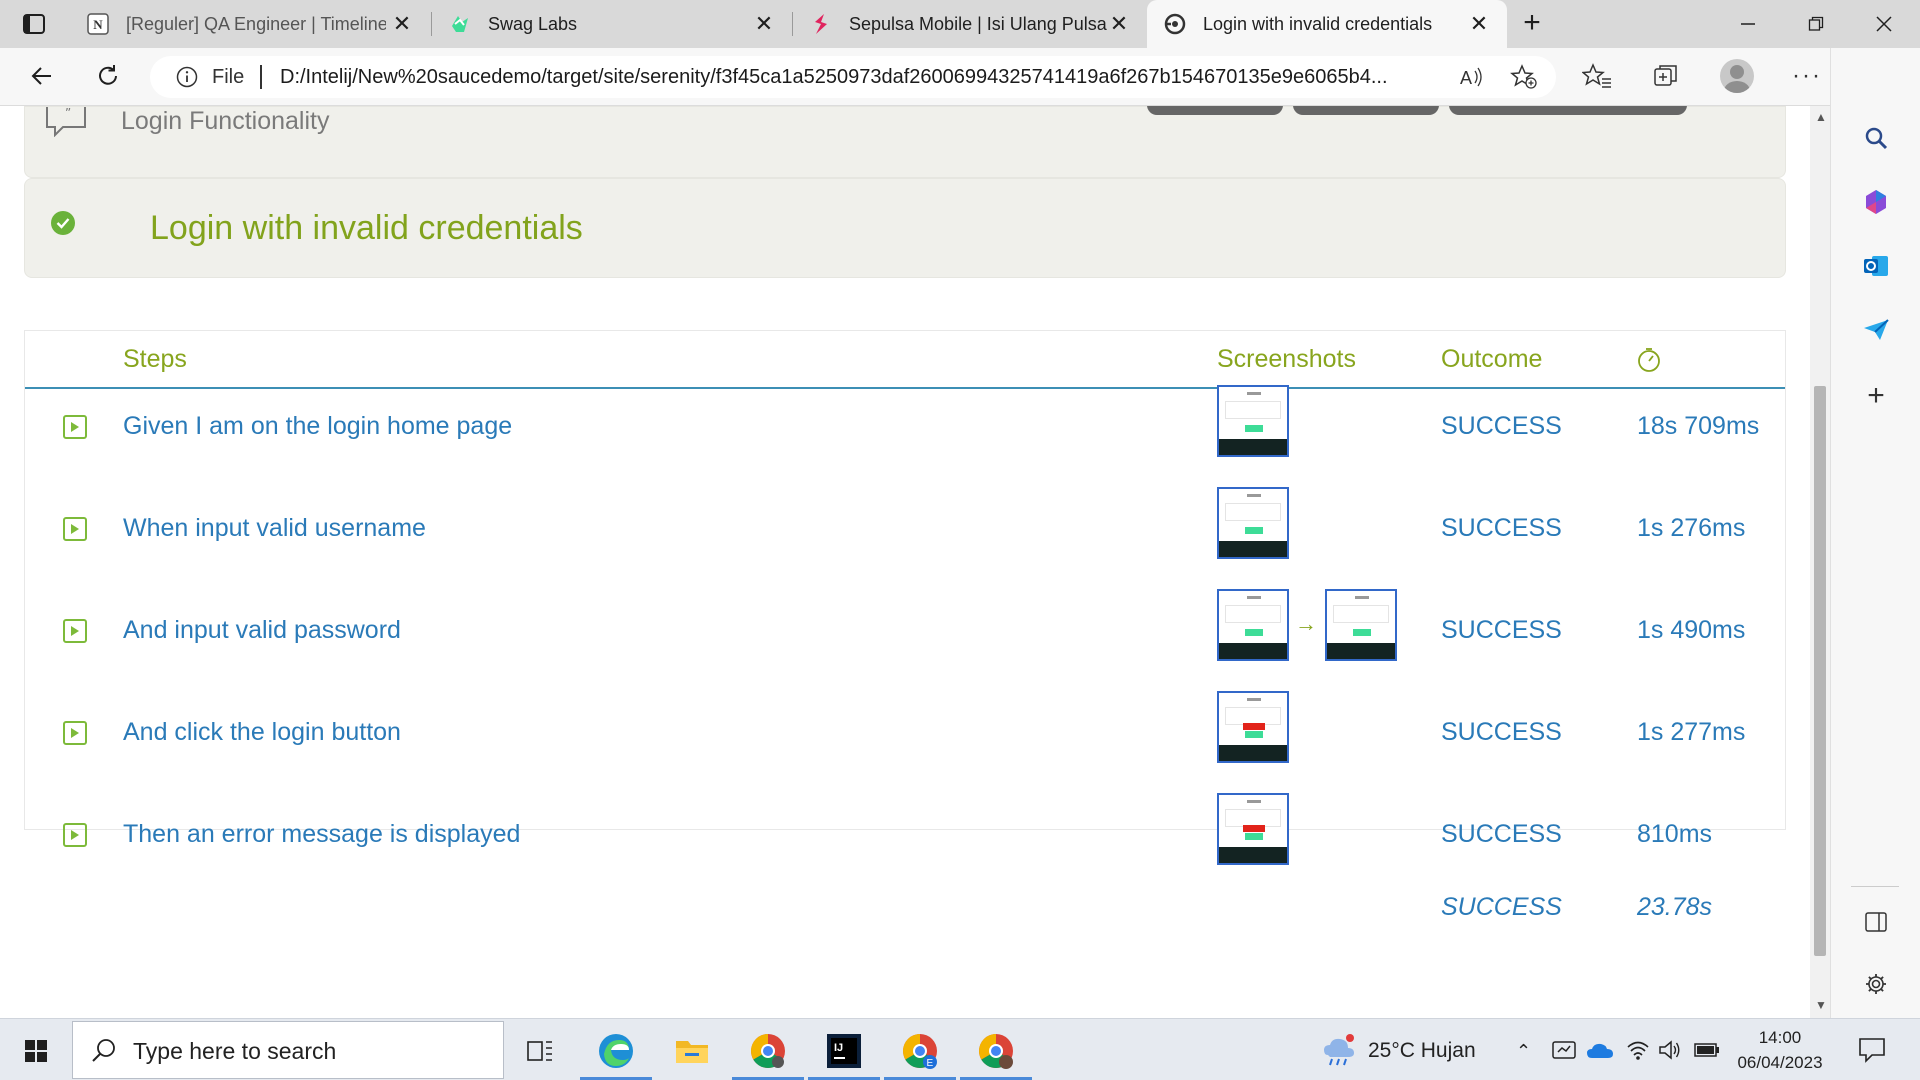 Image resolution: width=1920 pixels, height=1080 pixels. What do you see at coordinates (1638, 1052) in the screenshot?
I see `wifi-icon` at bounding box center [1638, 1052].